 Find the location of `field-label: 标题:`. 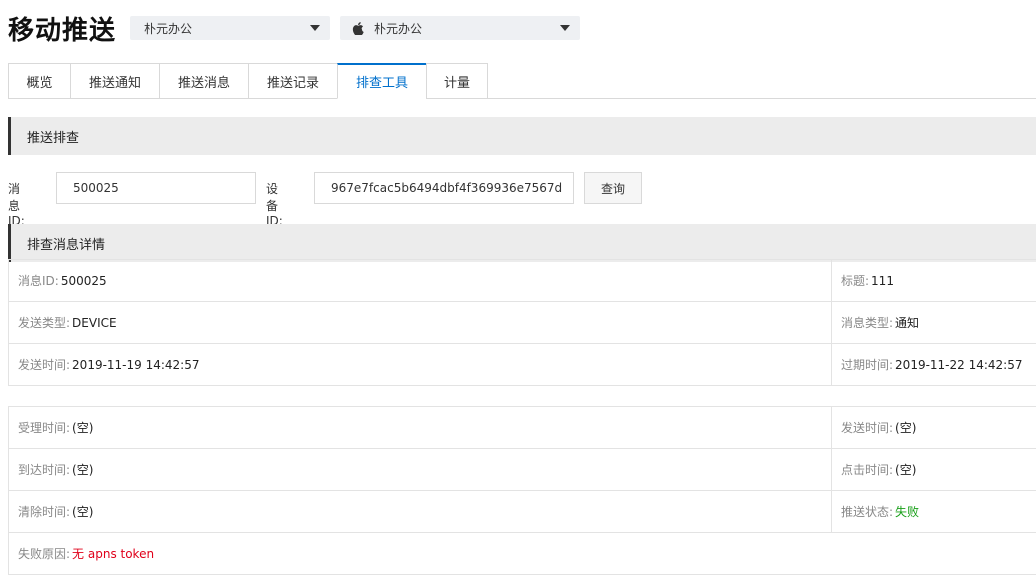

field-label: 标题: is located at coordinates (855, 281).